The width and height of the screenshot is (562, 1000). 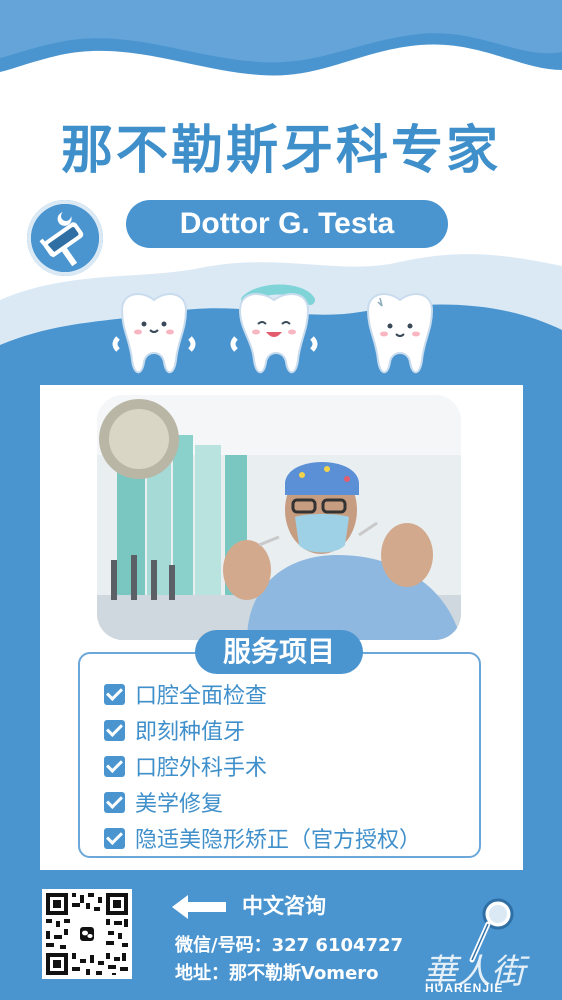 What do you see at coordinates (262, 730) in the screenshot?
I see `list-item: 即刻种值牙` at bounding box center [262, 730].